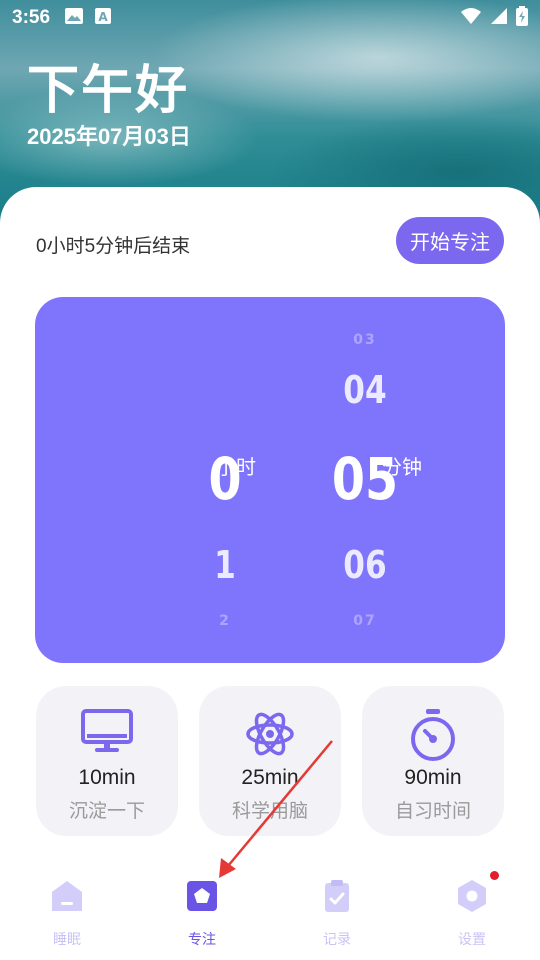 The width and height of the screenshot is (540, 960). I want to click on focus-icon, so click(202, 898).